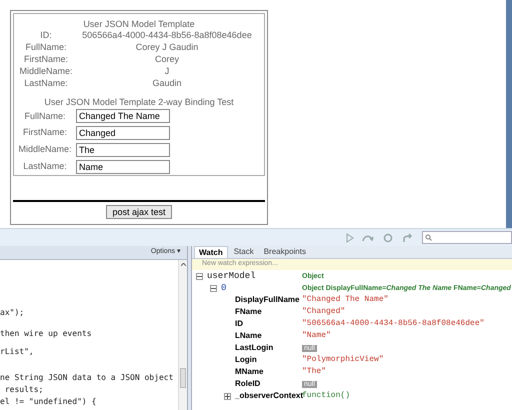 The width and height of the screenshot is (512, 410). Describe the element at coordinates (46, 47) in the screenshot. I see `field-label: FullName:` at that location.